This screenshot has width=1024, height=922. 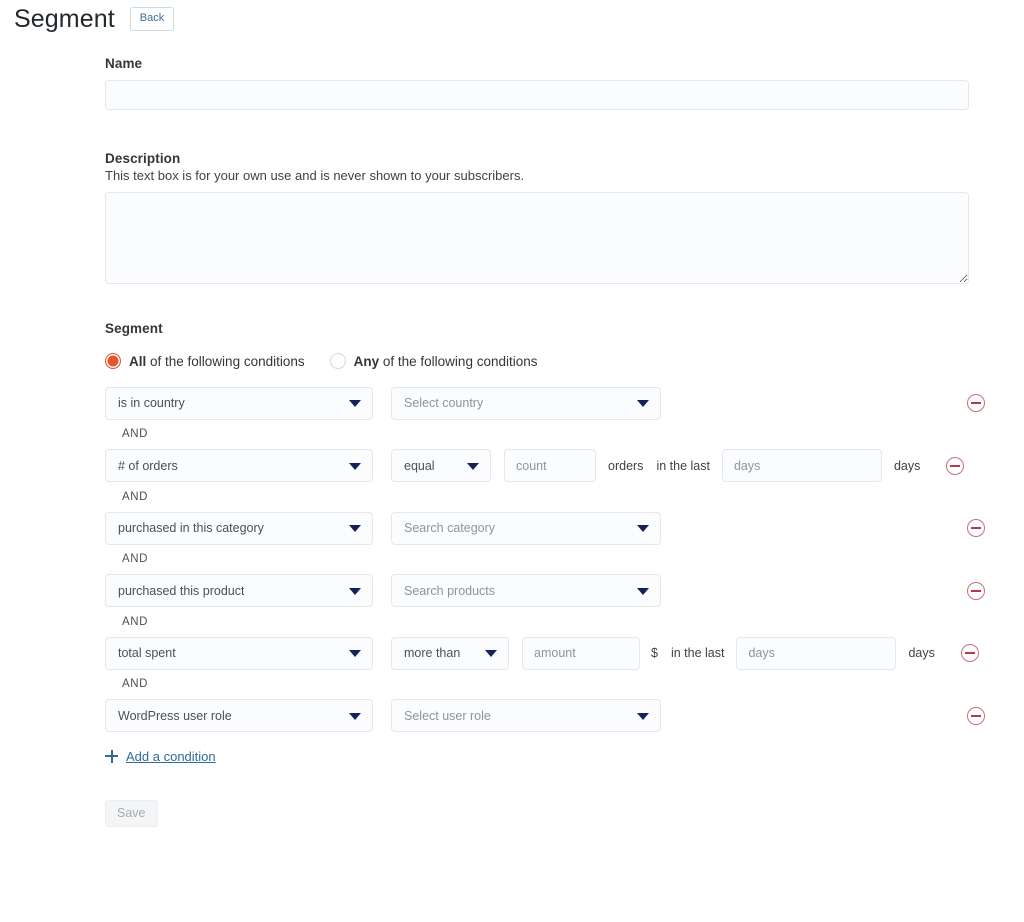 I want to click on condition-operator-select: more than, so click(x=450, y=653).